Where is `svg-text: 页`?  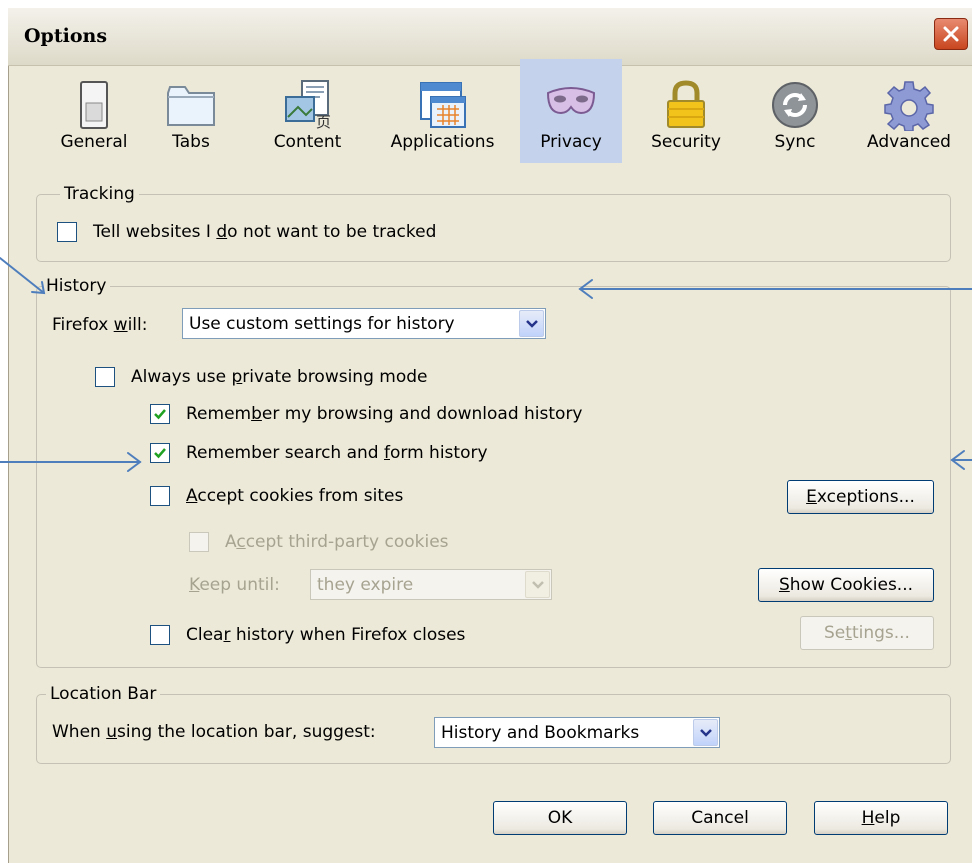 svg-text: 页 is located at coordinates (323, 122).